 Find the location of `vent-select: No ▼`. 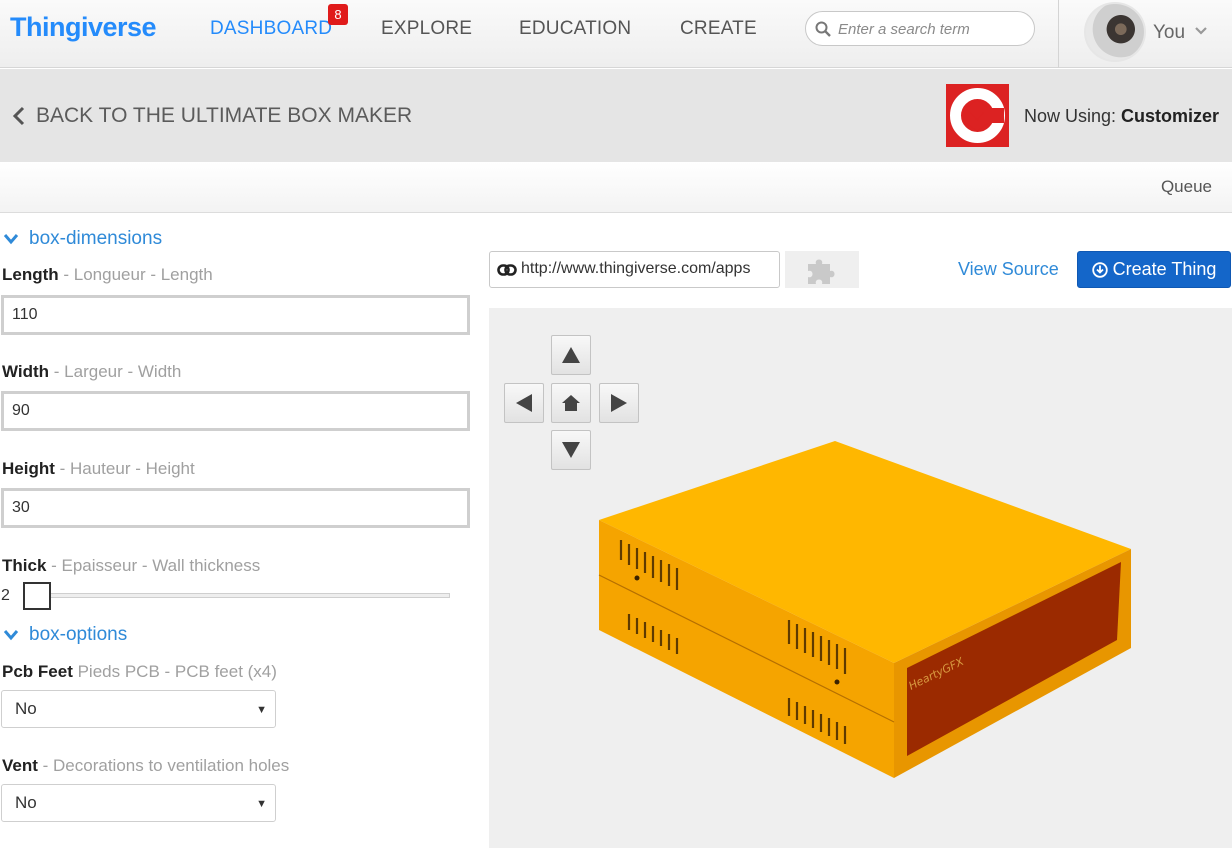

vent-select: No ▼ is located at coordinates (138, 803).